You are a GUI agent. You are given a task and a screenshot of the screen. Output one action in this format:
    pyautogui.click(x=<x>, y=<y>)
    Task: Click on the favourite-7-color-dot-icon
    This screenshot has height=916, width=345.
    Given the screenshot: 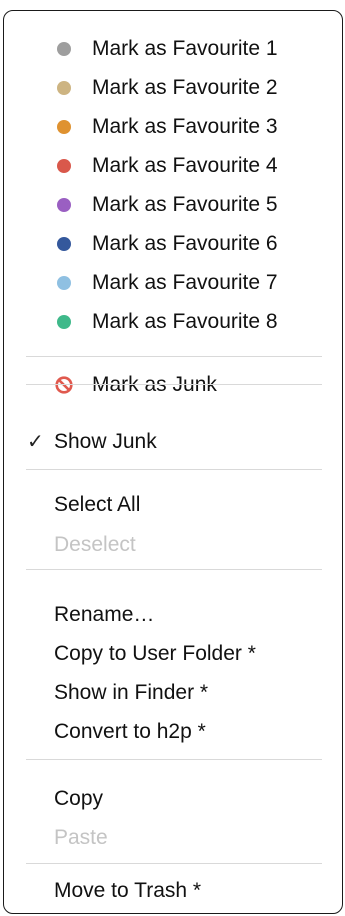 What is the action you would take?
    pyautogui.click(x=64, y=283)
    